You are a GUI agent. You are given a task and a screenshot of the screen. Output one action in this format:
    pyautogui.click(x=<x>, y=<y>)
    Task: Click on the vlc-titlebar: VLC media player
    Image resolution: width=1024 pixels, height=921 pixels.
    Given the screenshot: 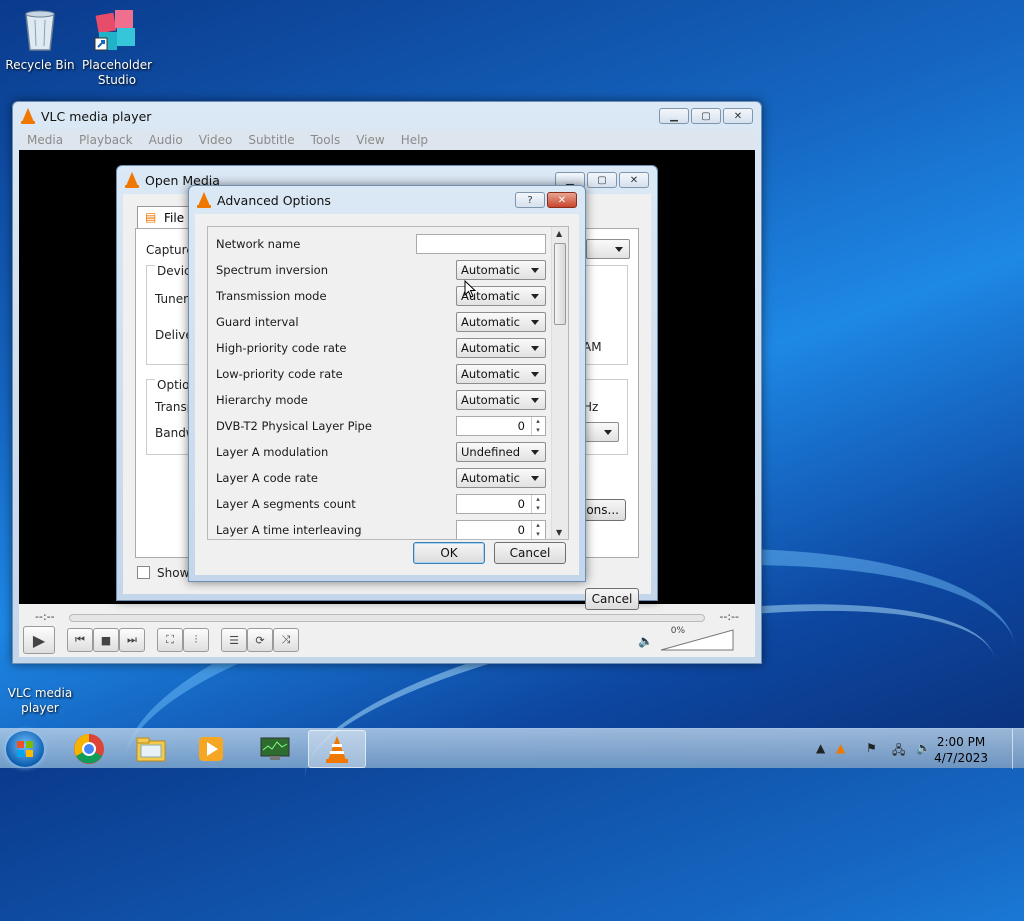 What is the action you would take?
    pyautogui.click(x=387, y=116)
    